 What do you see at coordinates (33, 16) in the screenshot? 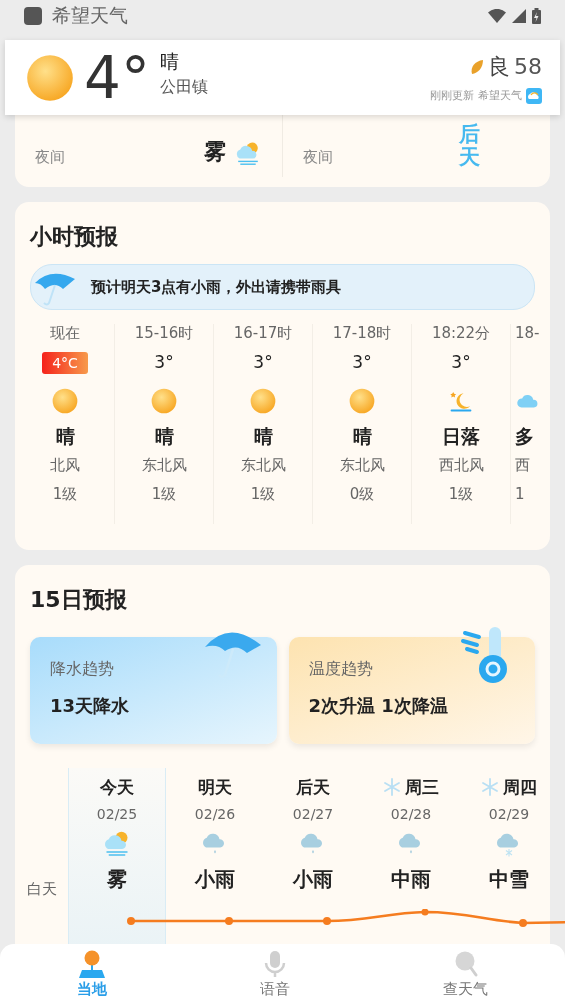
I see `app-icon` at bounding box center [33, 16].